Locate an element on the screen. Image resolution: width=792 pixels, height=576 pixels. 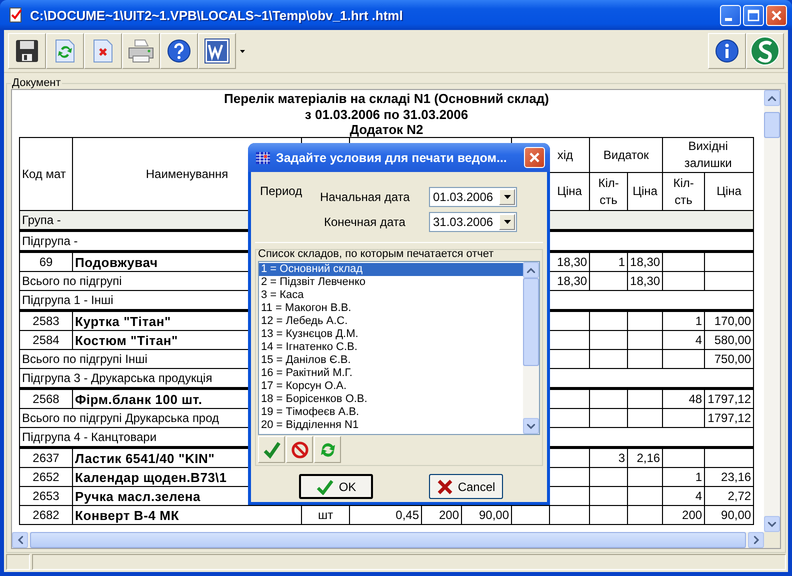
table-cell: 69 is located at coordinates (46, 262).